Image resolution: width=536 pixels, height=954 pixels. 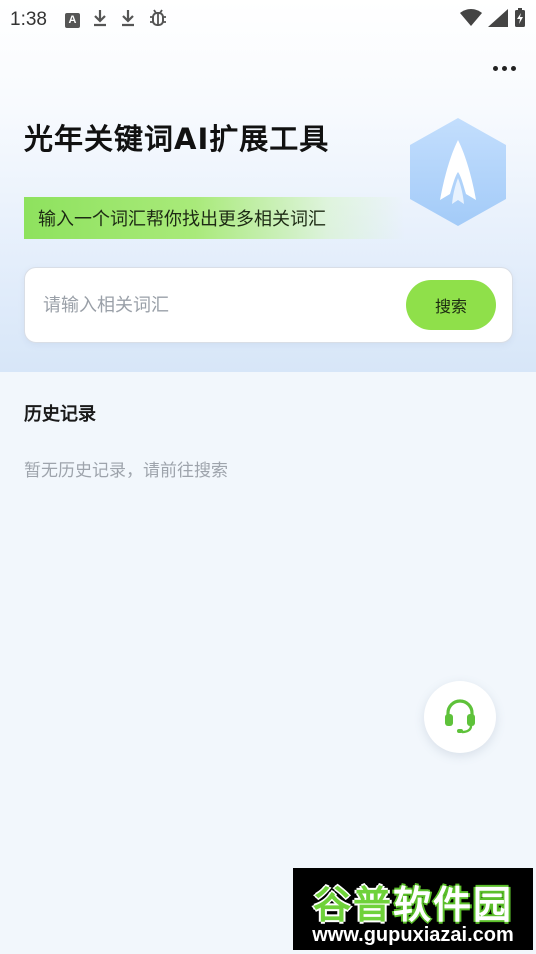 I want to click on status-icons-right, so click(x=493, y=20).